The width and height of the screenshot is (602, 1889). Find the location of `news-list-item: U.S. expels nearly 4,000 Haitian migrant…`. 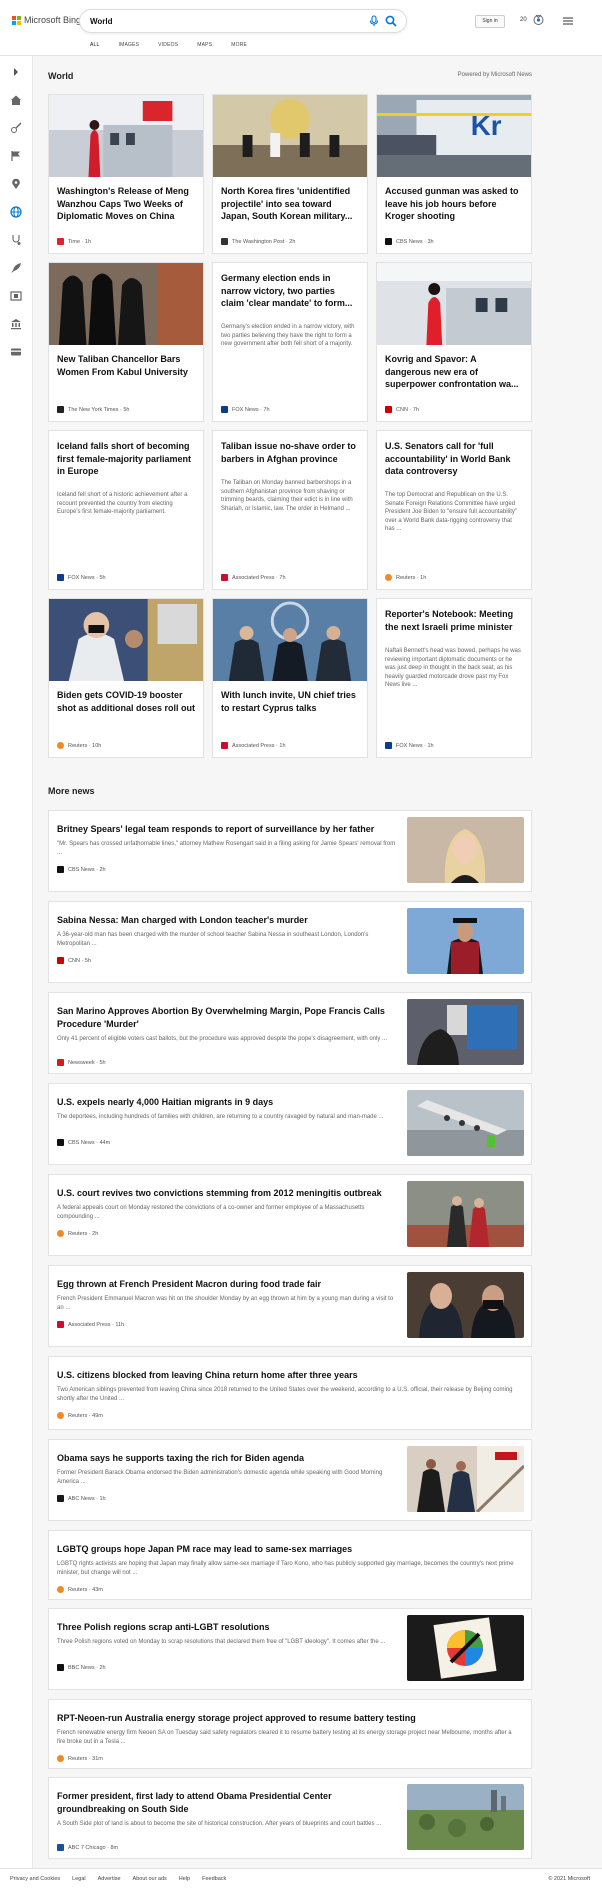

news-list-item: U.S. expels nearly 4,000 Haitian migrant… is located at coordinates (290, 1124).